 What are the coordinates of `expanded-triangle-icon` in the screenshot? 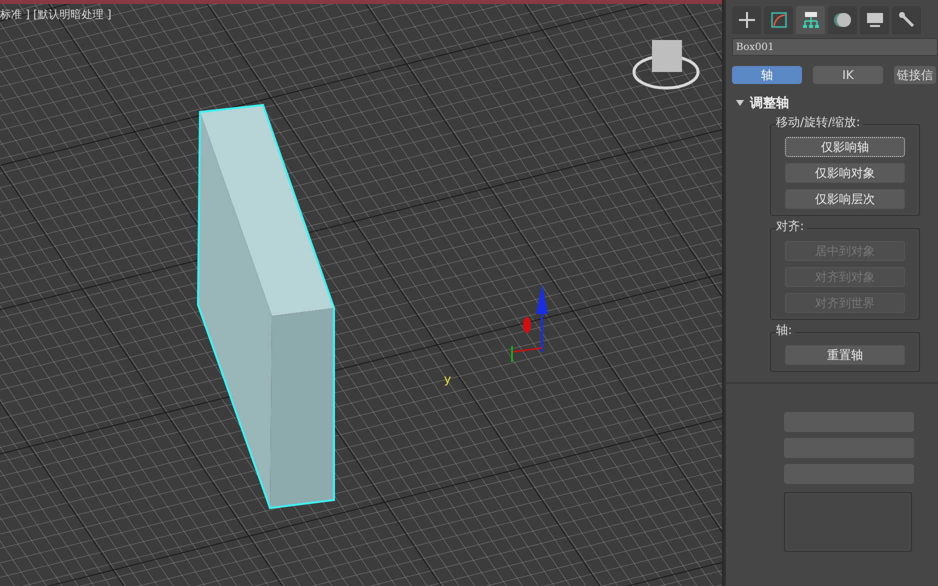 It's located at (740, 103).